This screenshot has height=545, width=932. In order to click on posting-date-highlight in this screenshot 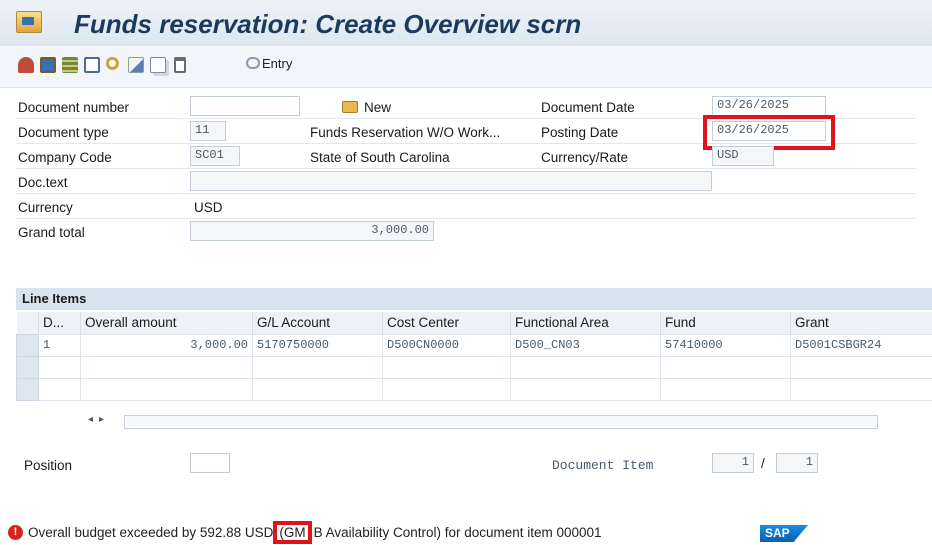, I will do `click(769, 132)`.